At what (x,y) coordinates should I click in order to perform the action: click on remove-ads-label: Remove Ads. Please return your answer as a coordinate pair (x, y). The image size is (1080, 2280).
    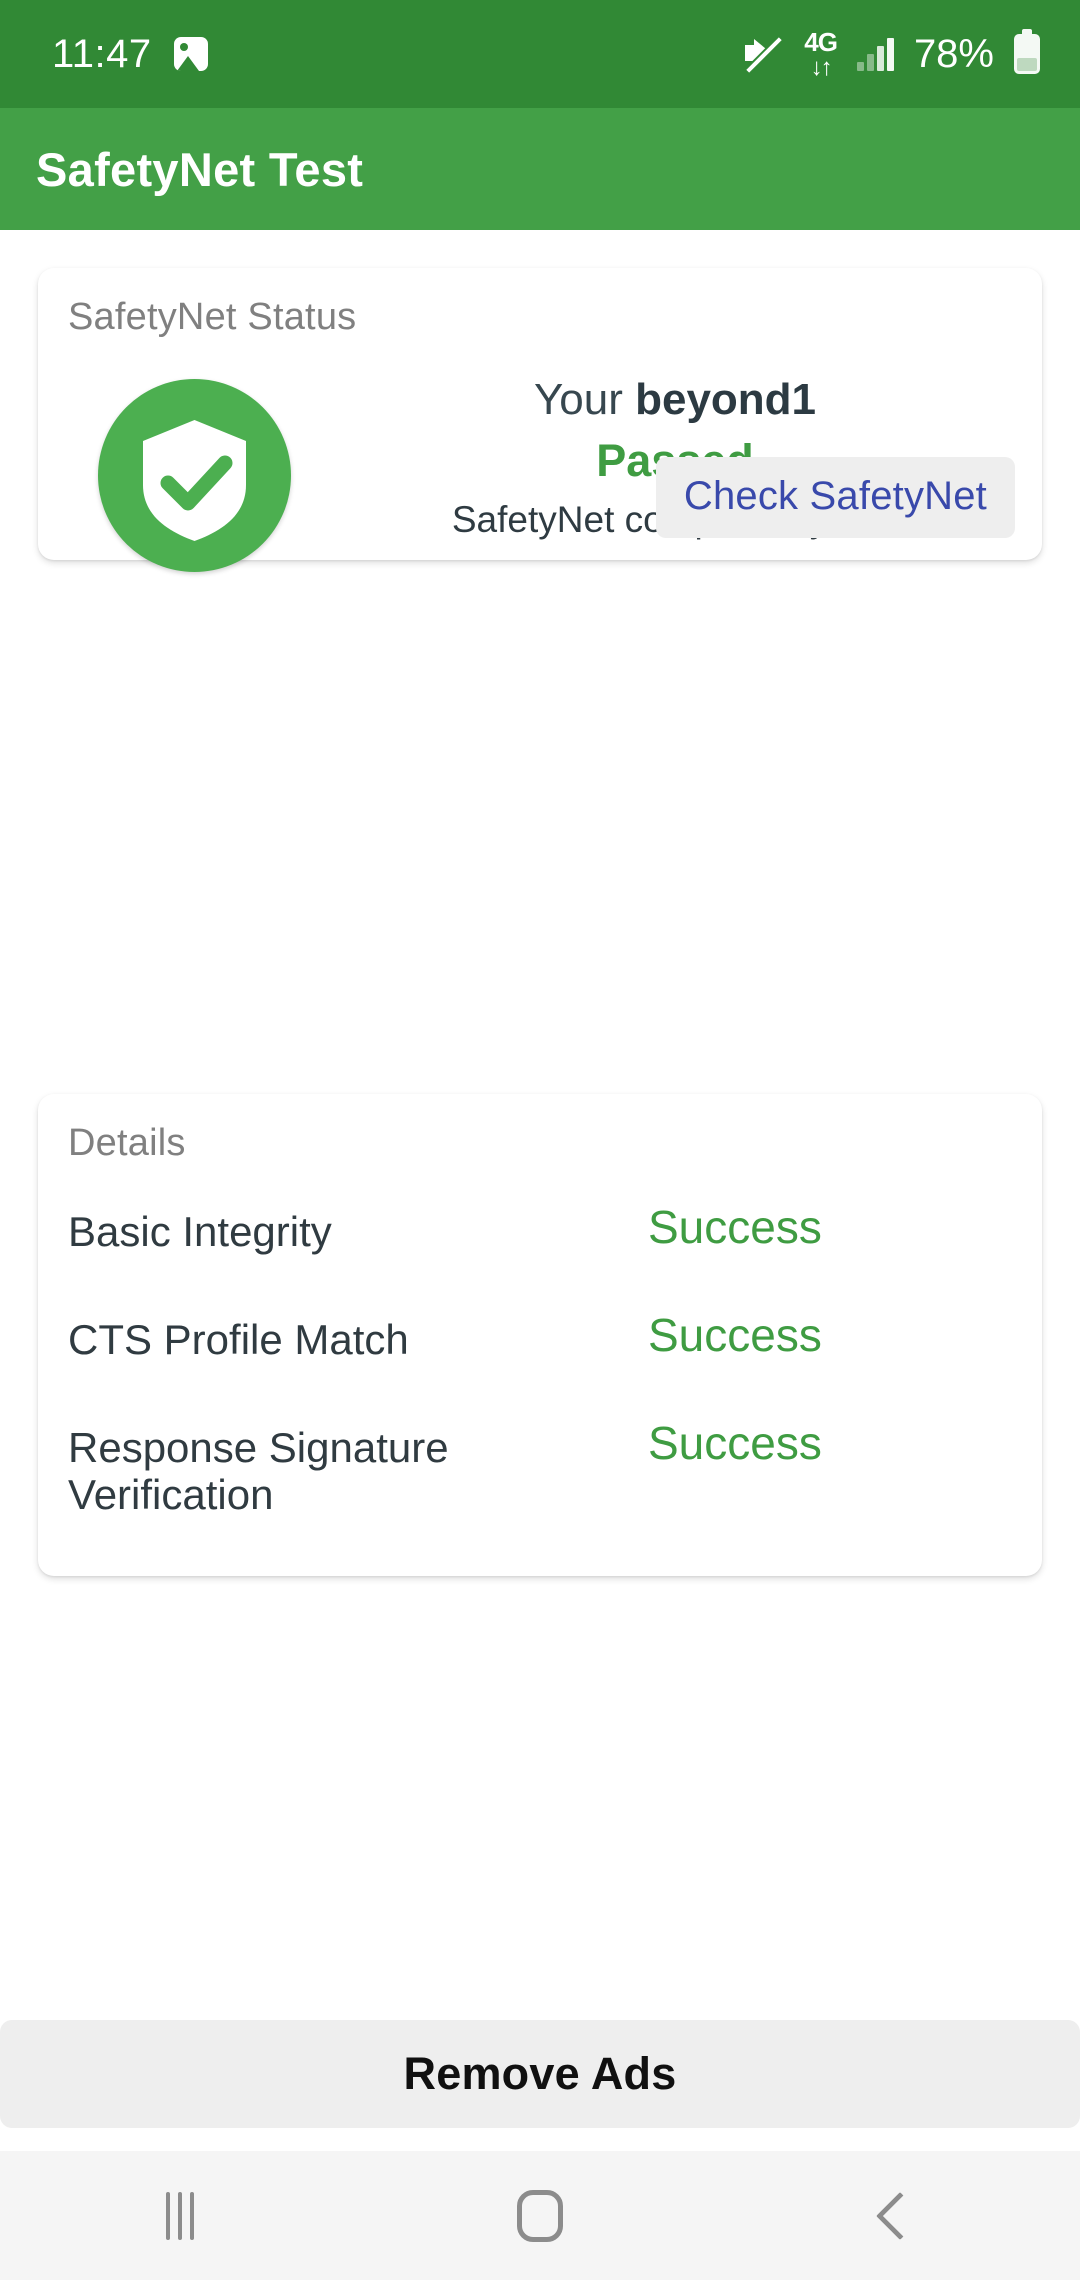
    Looking at the image, I should click on (540, 2073).